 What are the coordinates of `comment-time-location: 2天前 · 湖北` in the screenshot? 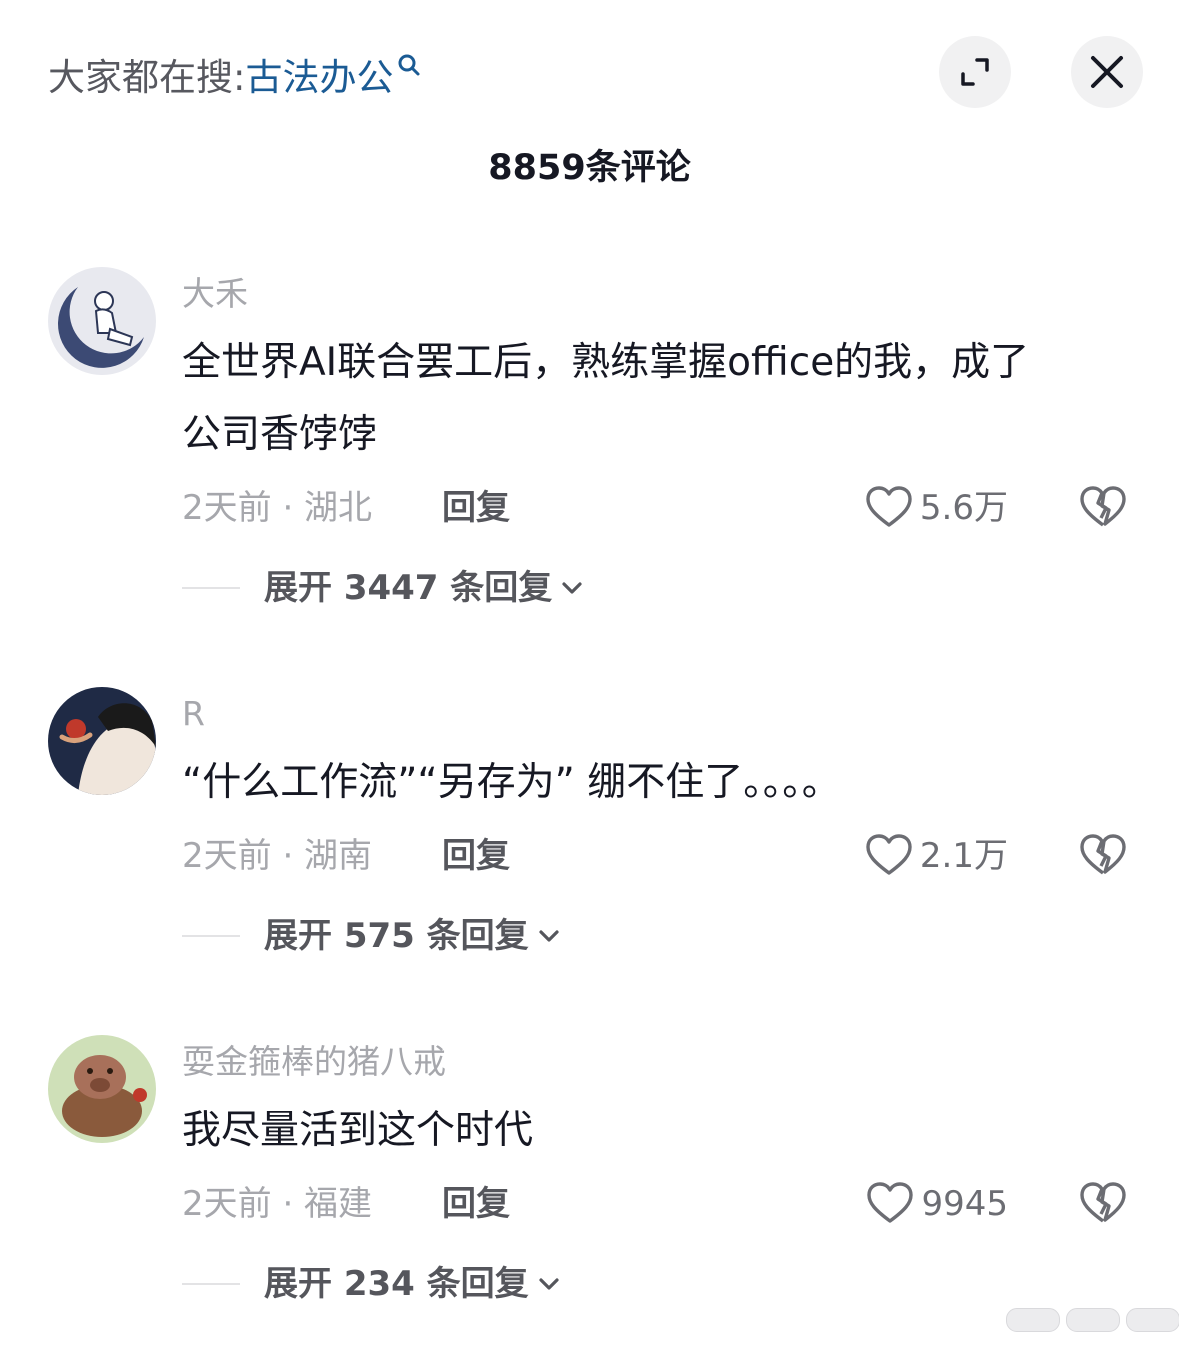 It's located at (277, 508).